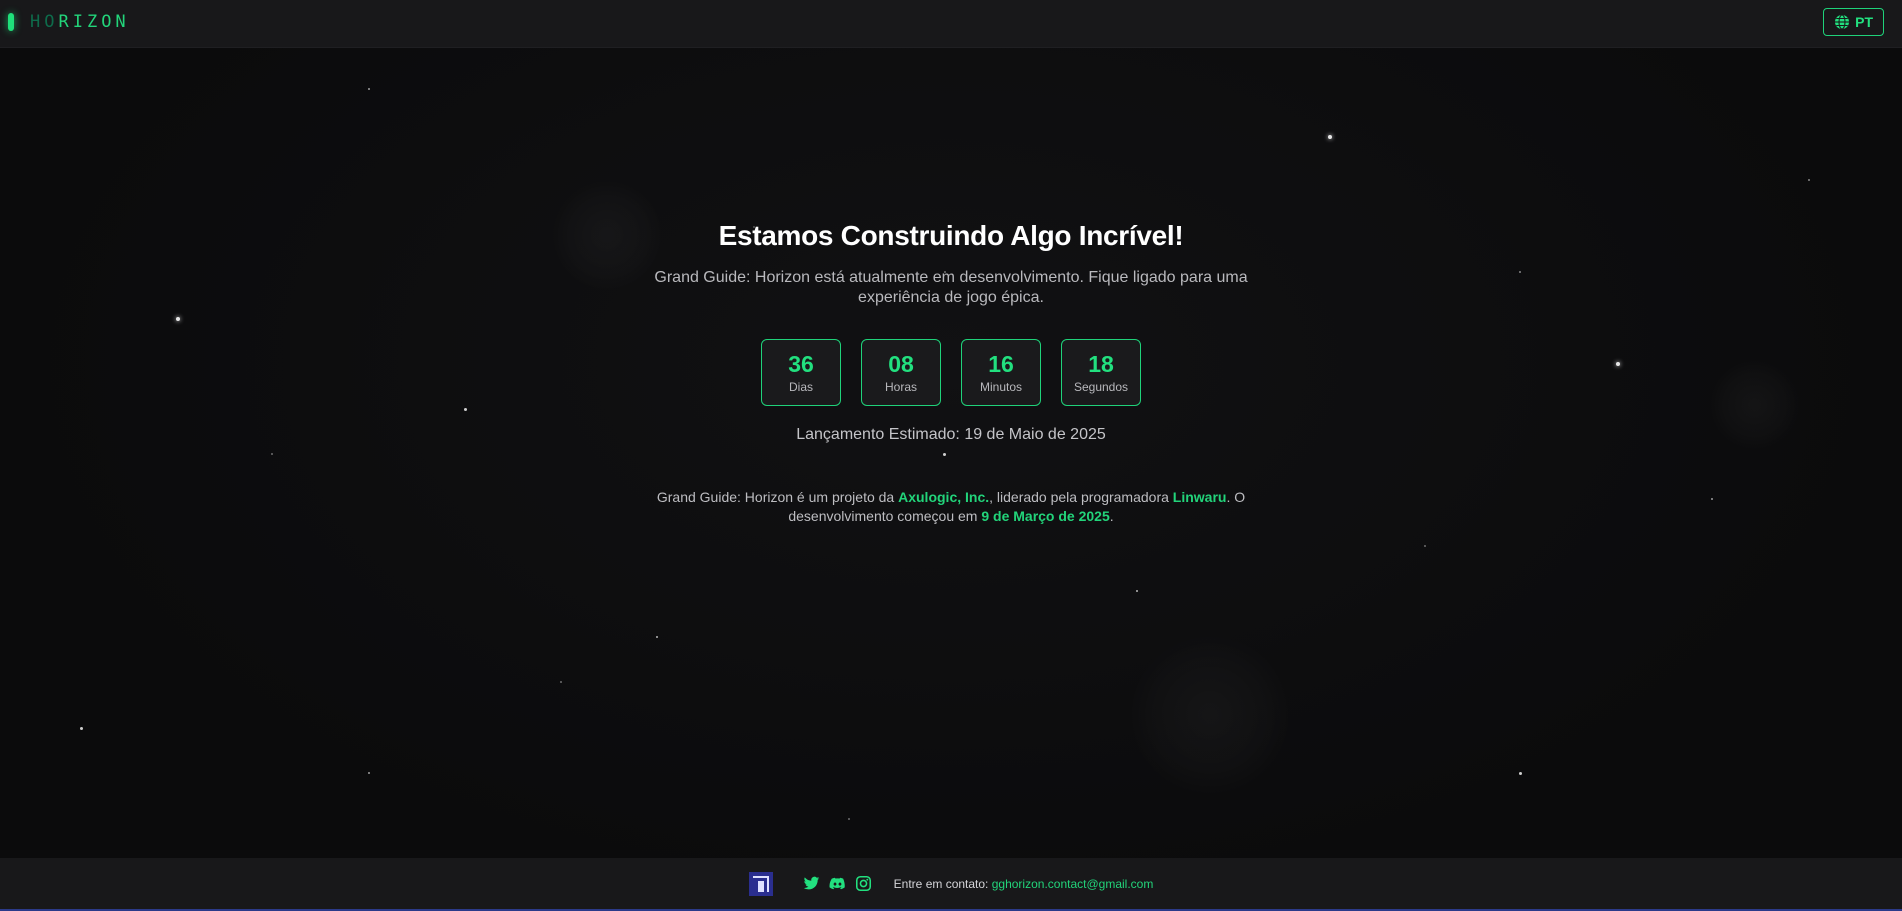 The image size is (1902, 911). What do you see at coordinates (11, 22) in the screenshot?
I see `logo-pill-icon` at bounding box center [11, 22].